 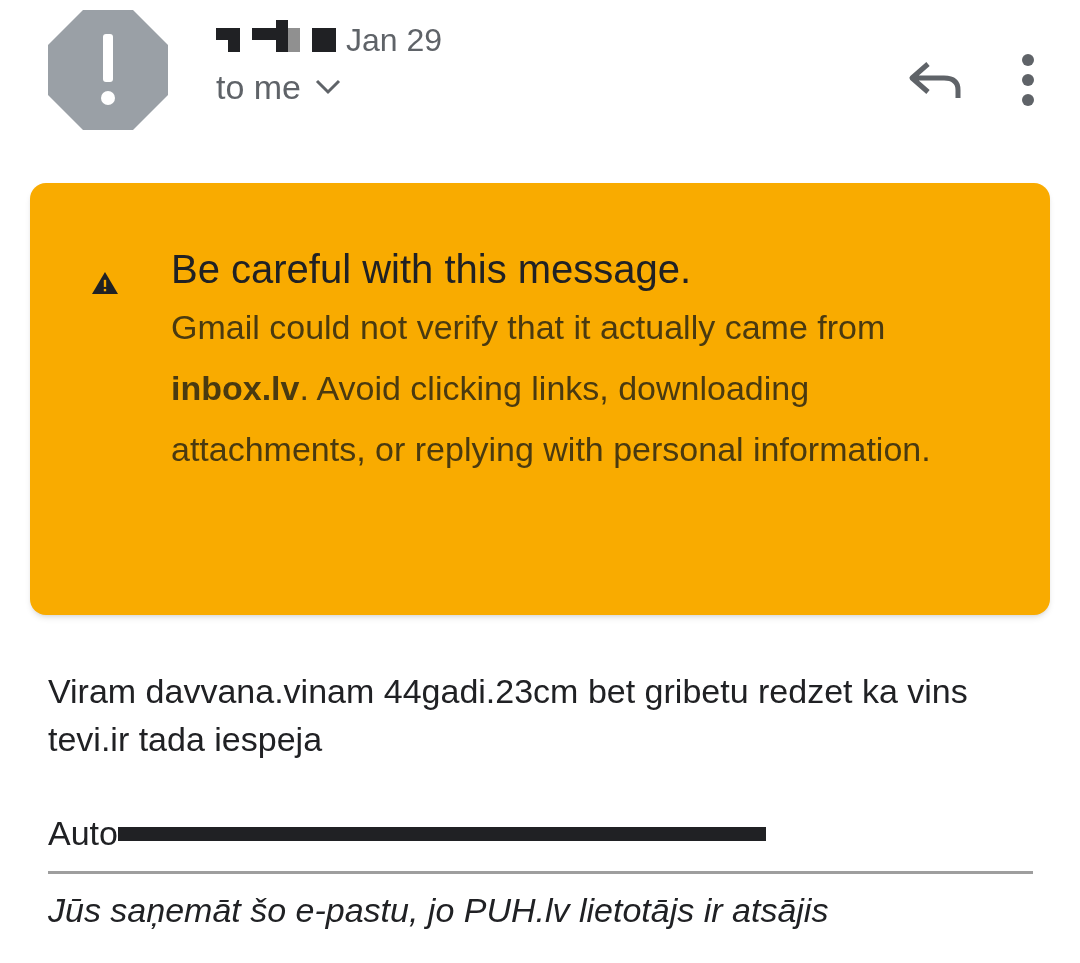 I want to click on warning-message: Gmail could not verify that it actually came from inbox.lv. Avoid clicking links, downloading attachments, or replying with personal information., so click(x=551, y=388).